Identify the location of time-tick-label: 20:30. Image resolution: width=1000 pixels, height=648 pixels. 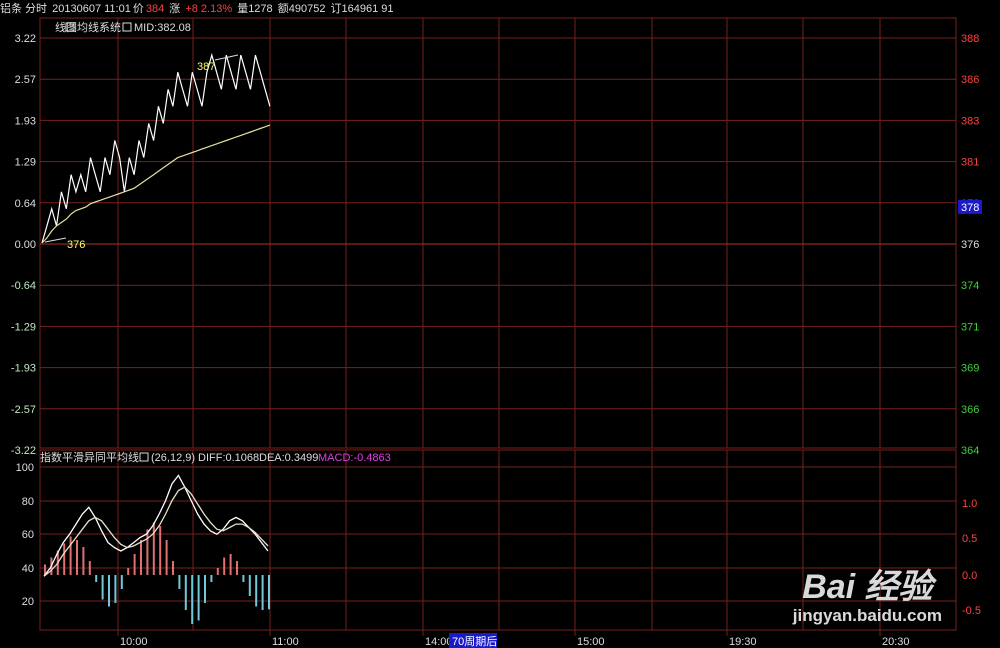
(896, 642).